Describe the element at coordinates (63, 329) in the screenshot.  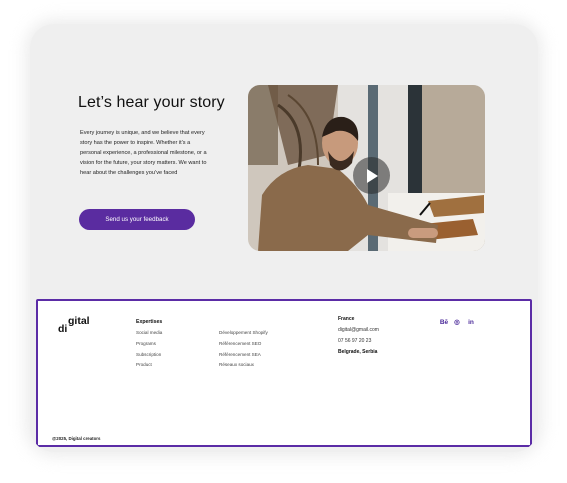
I see `logo-part-1: di` at that location.